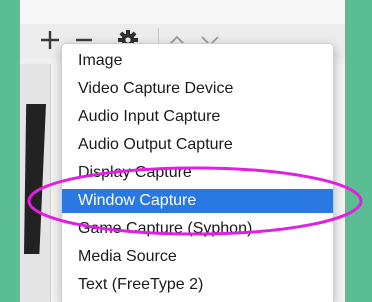 The image size is (372, 302). Describe the element at coordinates (197, 201) in the screenshot. I see `menu-item-window-capture: Window Capture` at that location.